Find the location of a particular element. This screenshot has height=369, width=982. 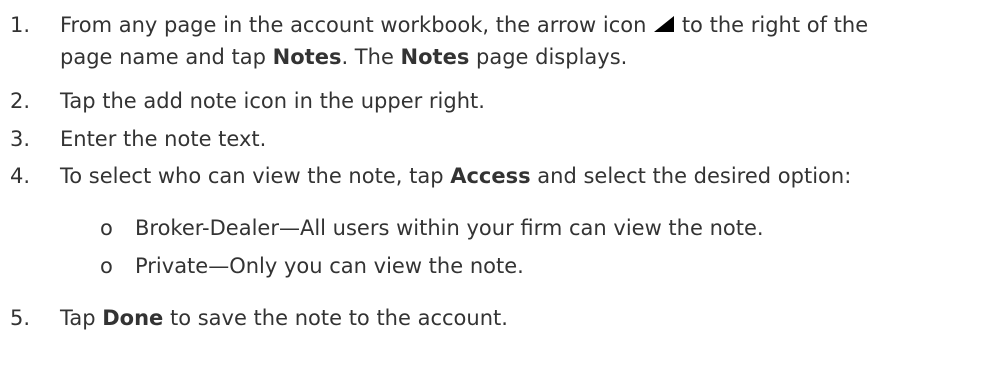

step-1-text-part: to the right of the is located at coordinates (775, 25).